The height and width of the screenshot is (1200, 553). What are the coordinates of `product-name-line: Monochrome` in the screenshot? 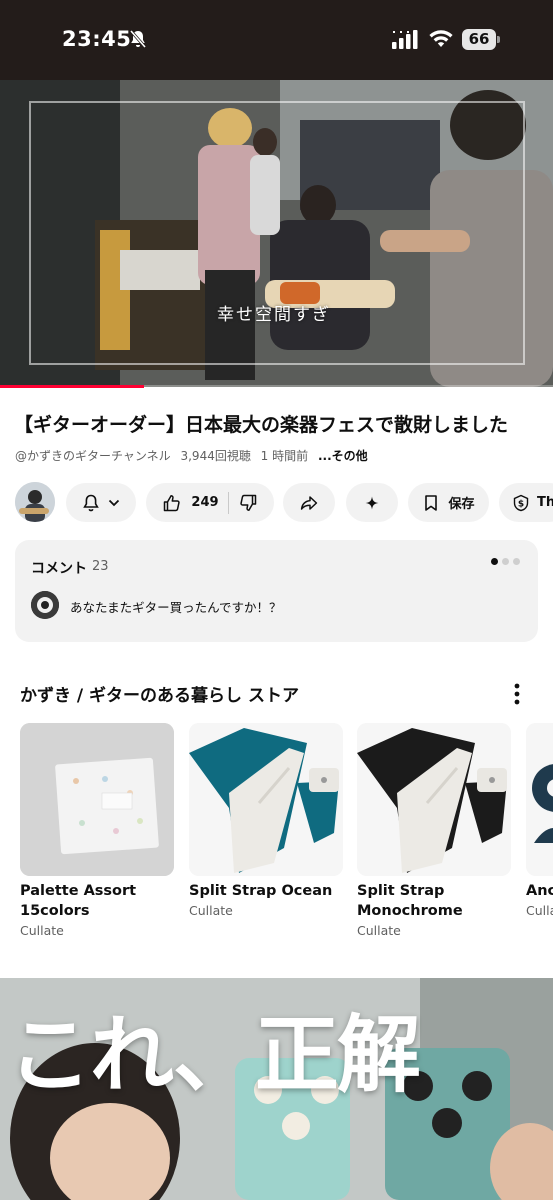 It's located at (410, 911).